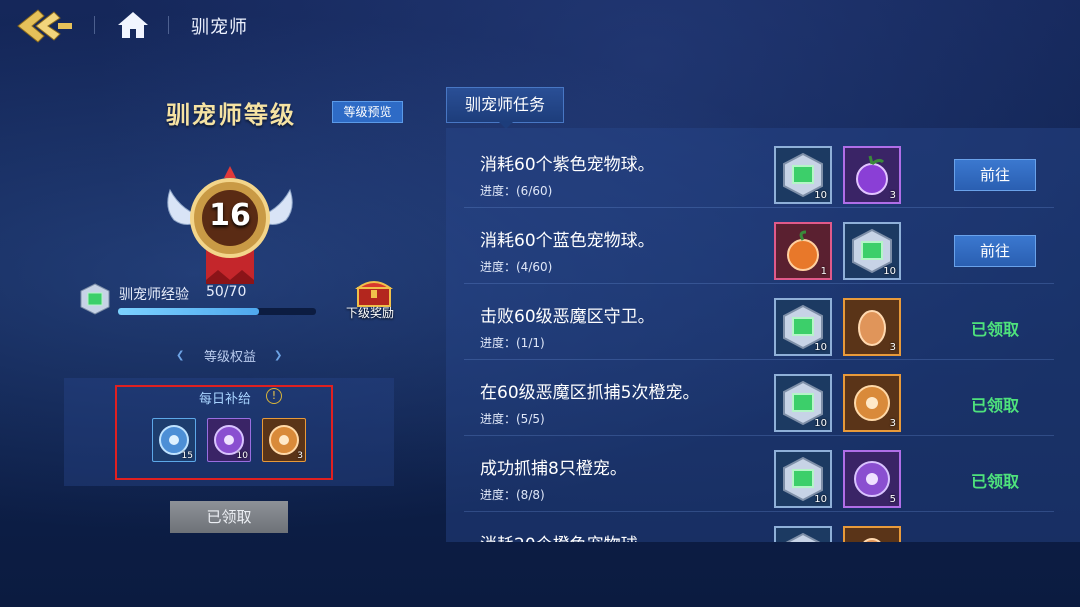 This screenshot has width=1080, height=607. I want to click on daily-item-purple-ball: 10, so click(229, 440).